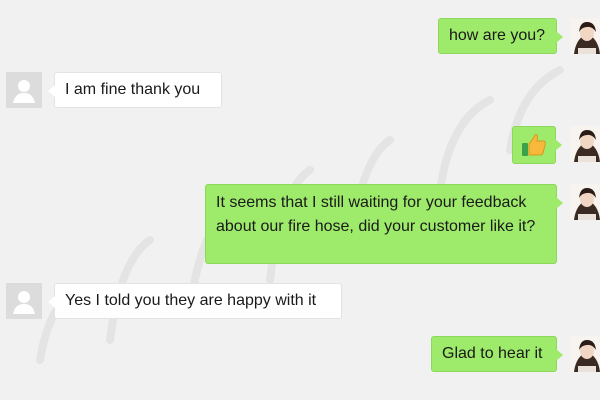 The image size is (600, 400). I want to click on message-text: Glad to hear it, so click(492, 353).